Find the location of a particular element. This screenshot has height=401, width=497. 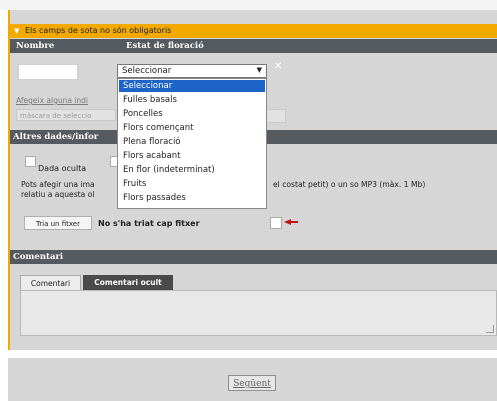

option-plena-floracio: Plena floració is located at coordinates (192, 142).